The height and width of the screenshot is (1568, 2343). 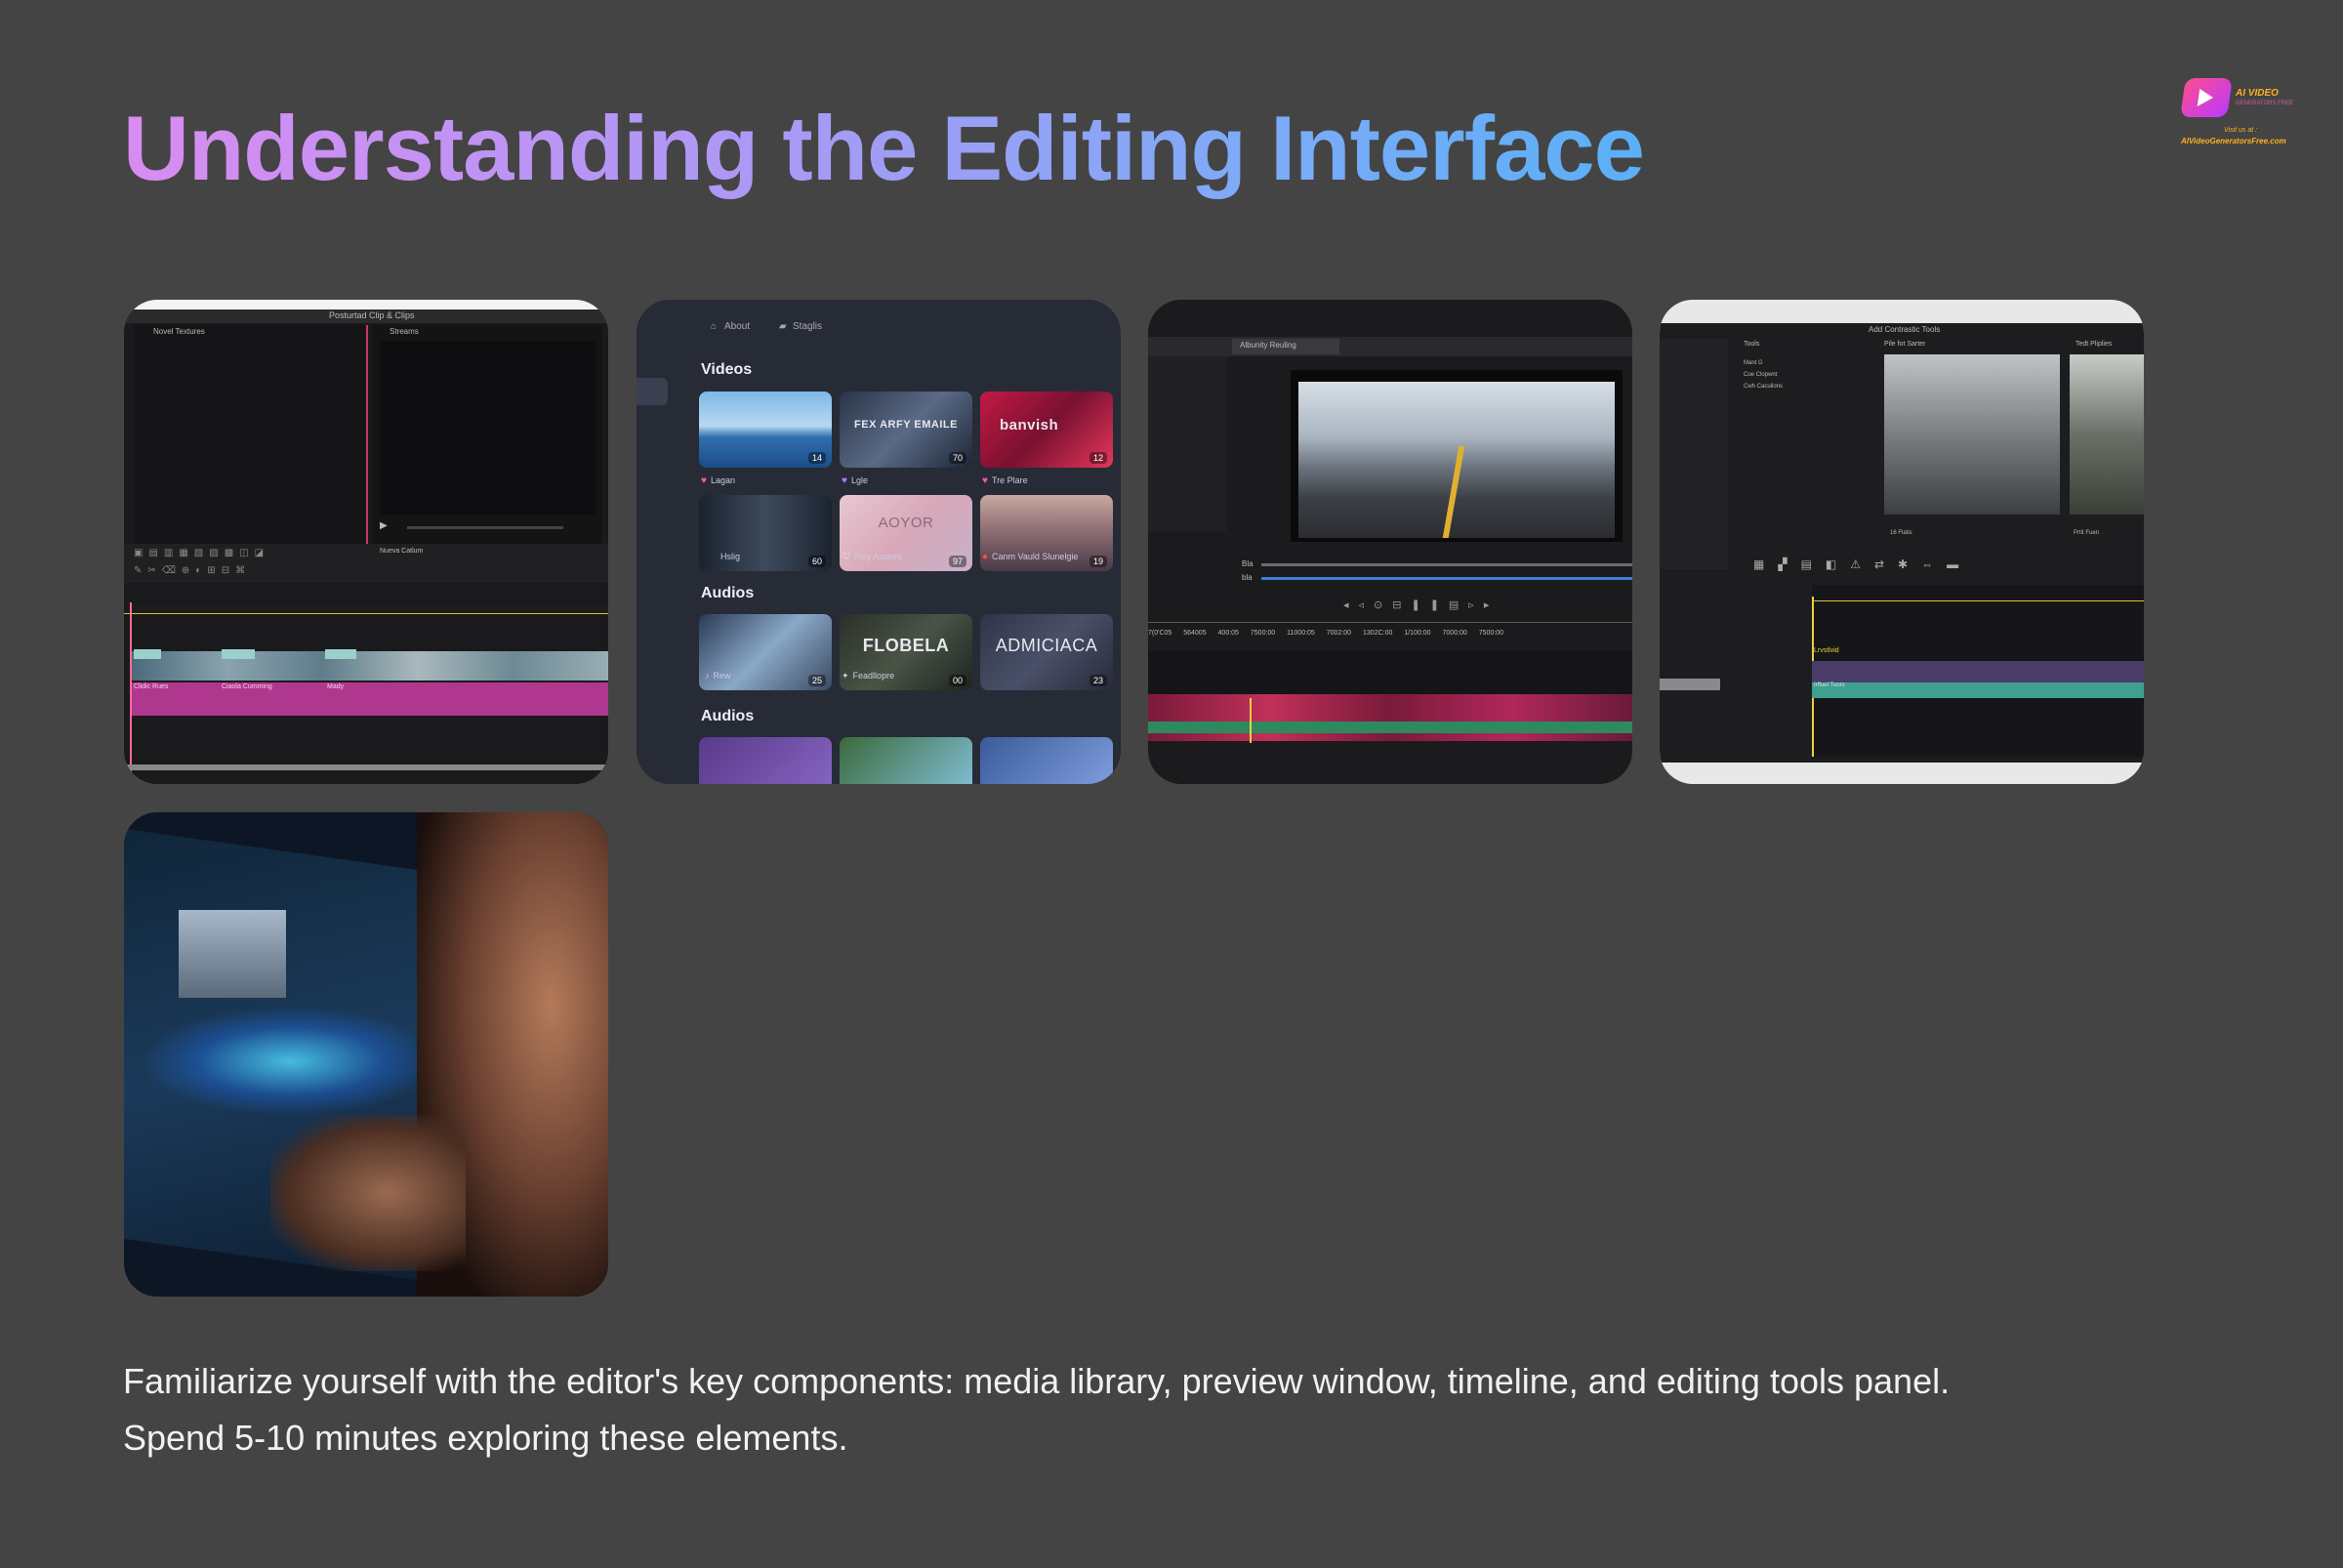 What do you see at coordinates (2087, 533) in the screenshot?
I see `footer-2: Prtit Fuen` at bounding box center [2087, 533].